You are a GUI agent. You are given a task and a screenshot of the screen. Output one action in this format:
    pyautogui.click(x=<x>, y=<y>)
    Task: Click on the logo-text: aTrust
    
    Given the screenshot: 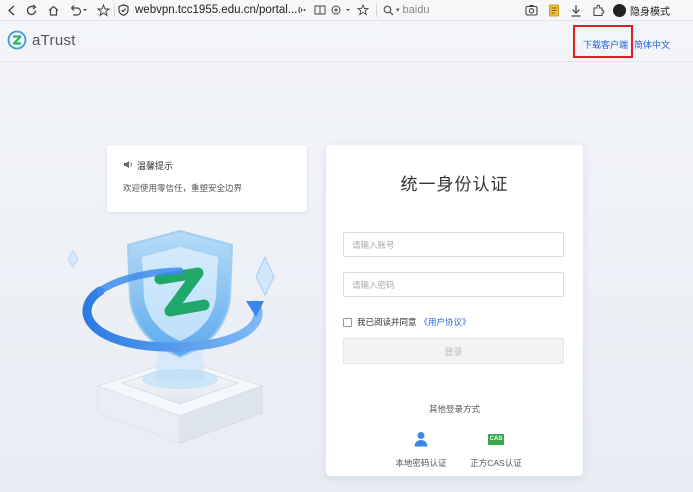 What is the action you would take?
    pyautogui.click(x=54, y=40)
    